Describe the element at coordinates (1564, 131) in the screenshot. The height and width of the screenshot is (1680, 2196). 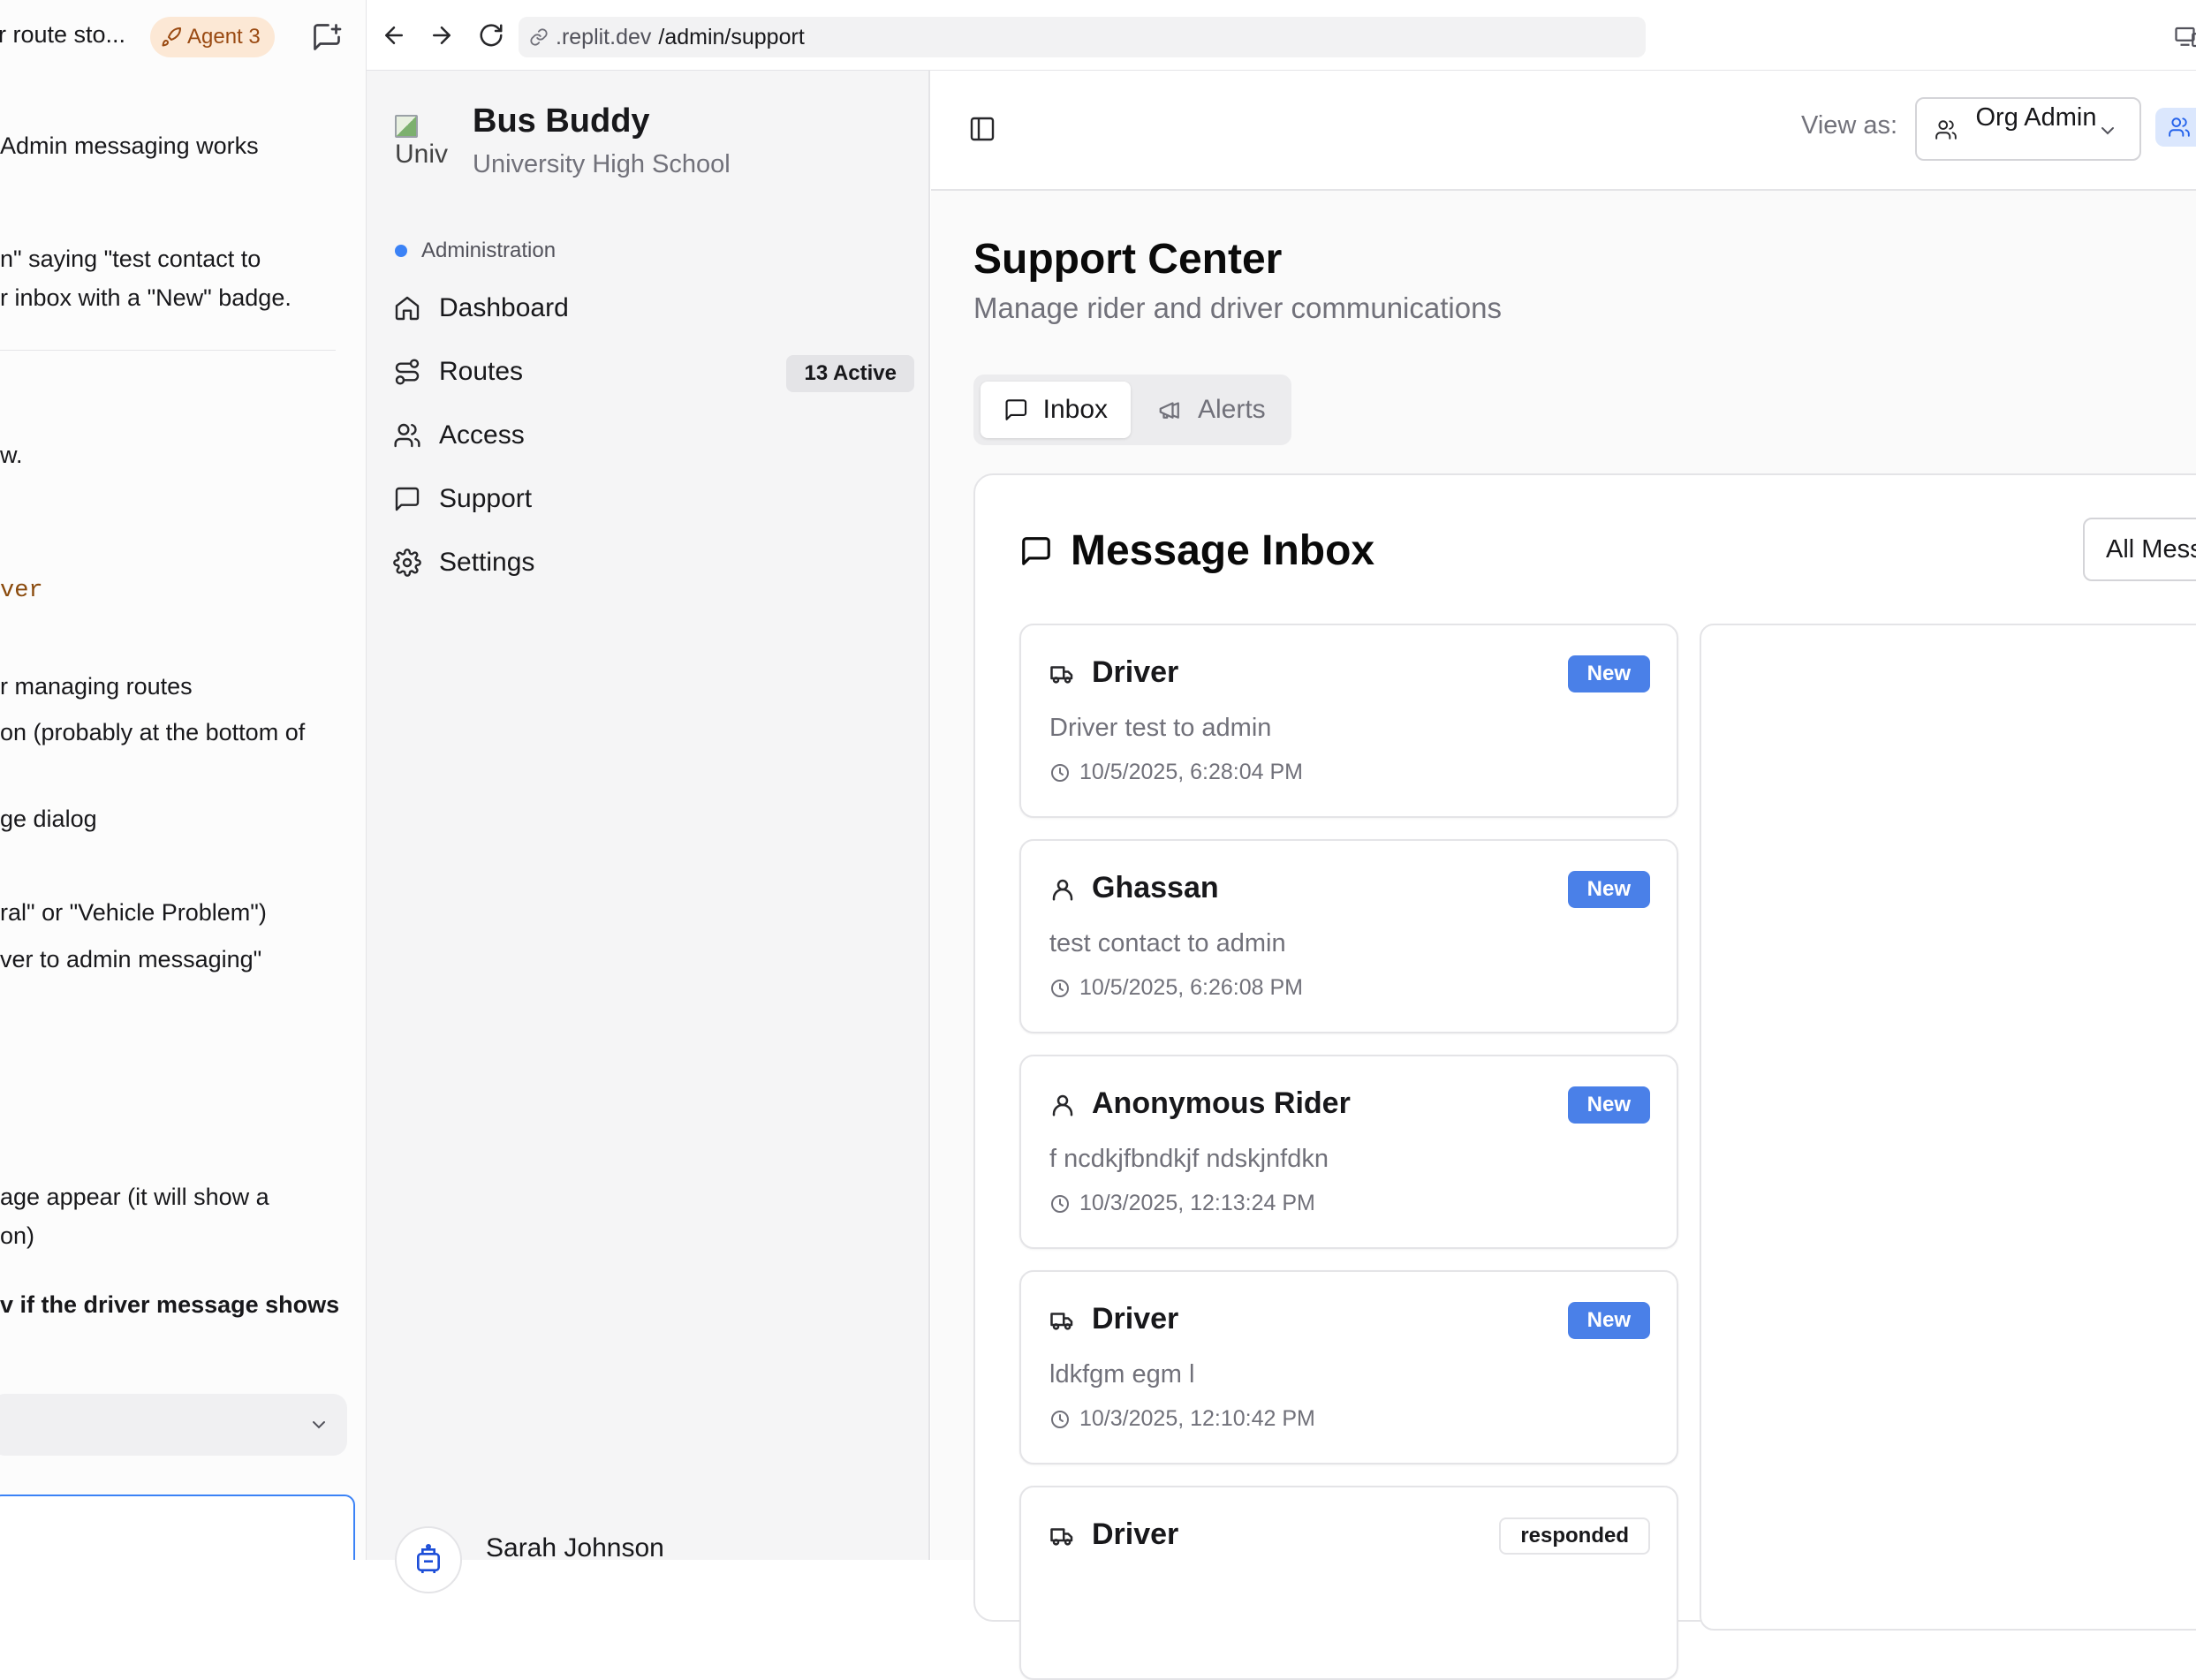
I see `app-topbar: View as: Org Admin` at that location.